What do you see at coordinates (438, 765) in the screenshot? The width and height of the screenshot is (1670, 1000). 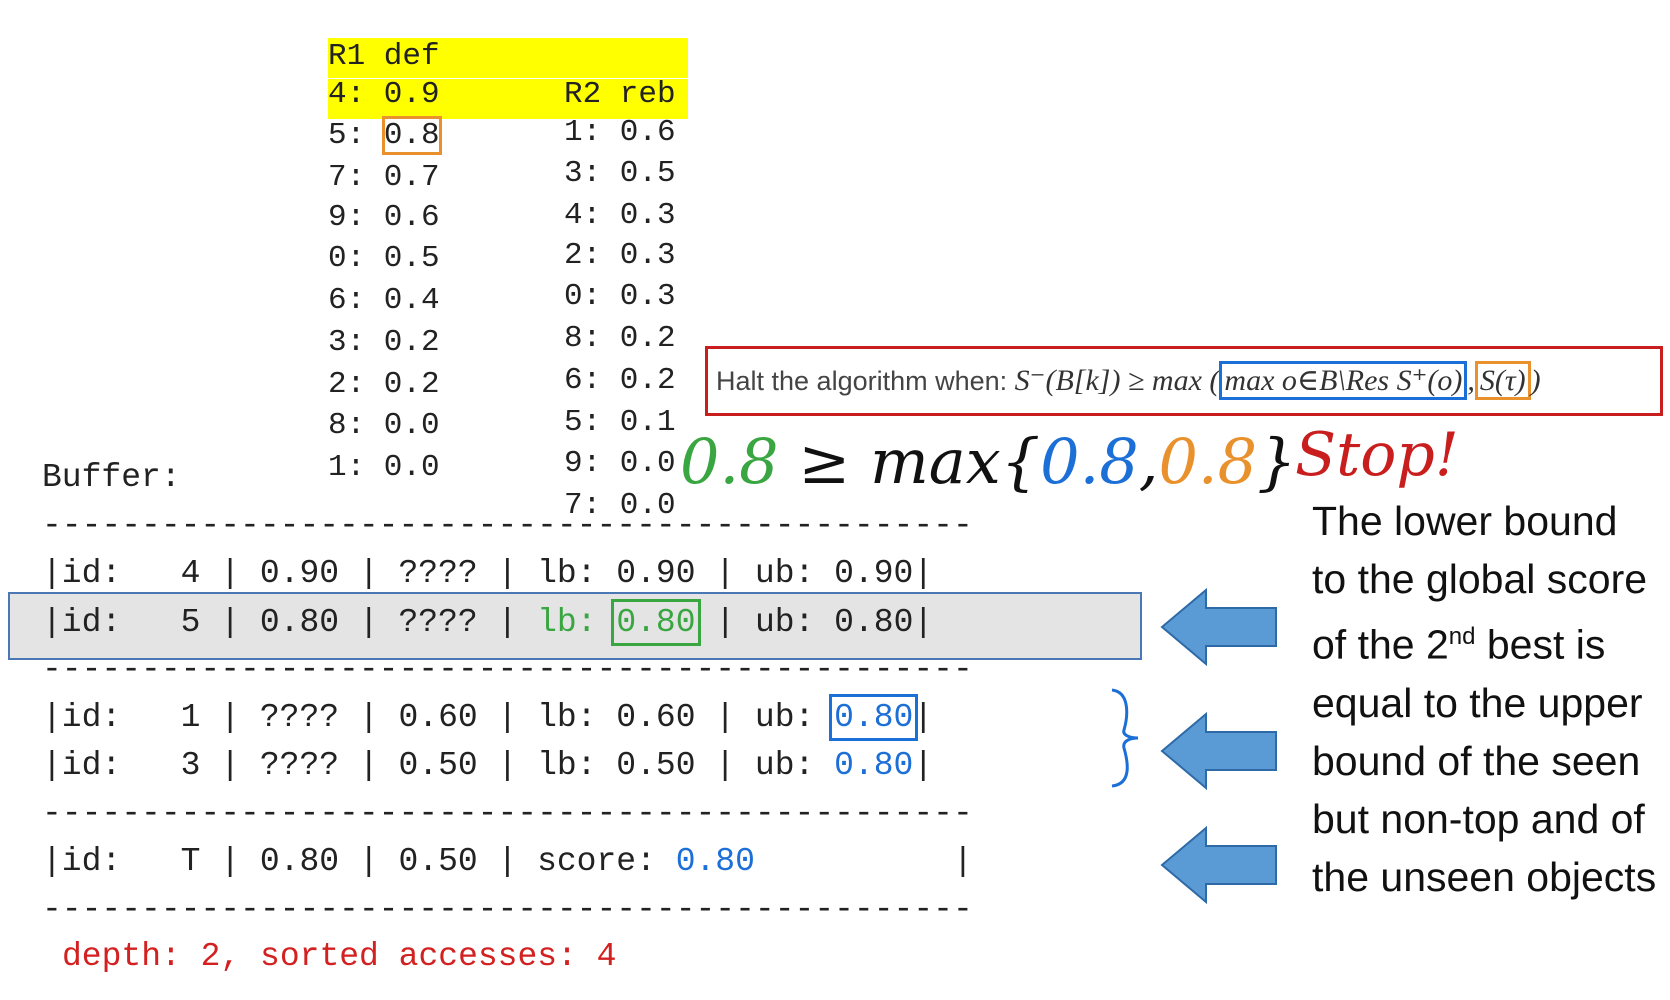 I see `buffer-row-text: |id: 3 | ???? | 0.50 | lb: 0.50 | ub:` at bounding box center [438, 765].